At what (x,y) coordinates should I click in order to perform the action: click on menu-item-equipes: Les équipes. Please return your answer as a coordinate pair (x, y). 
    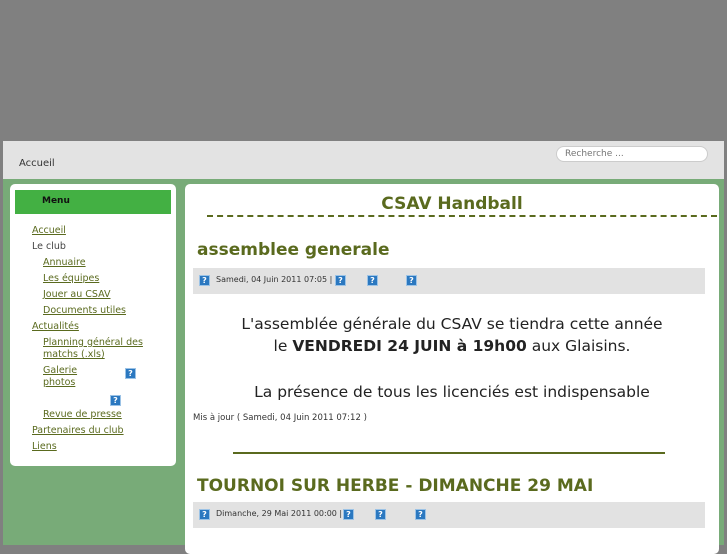
    Looking at the image, I should click on (71, 279).